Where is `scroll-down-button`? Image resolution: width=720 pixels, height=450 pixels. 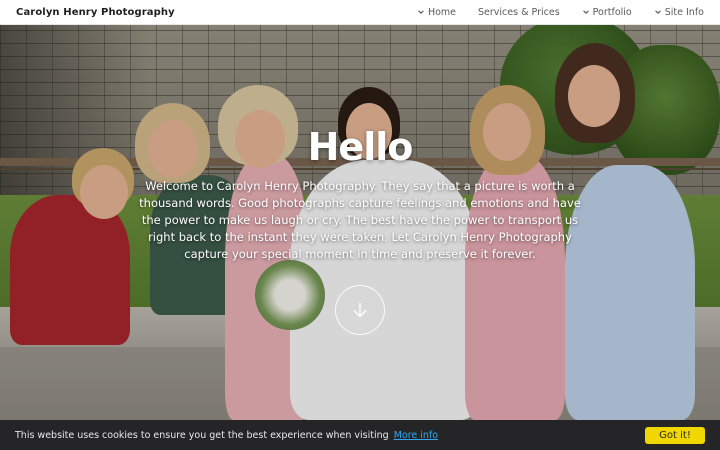 scroll-down-button is located at coordinates (360, 310).